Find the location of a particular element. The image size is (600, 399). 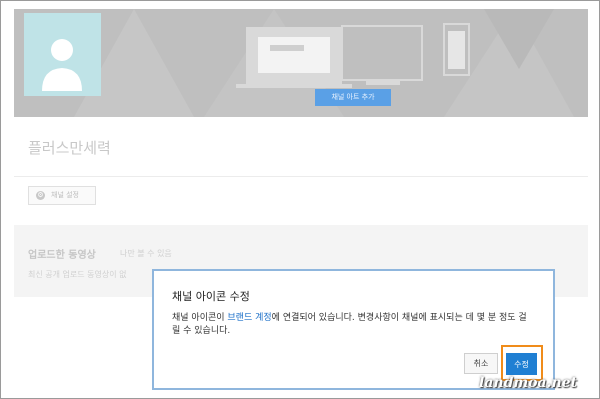

laptop-base is located at coordinates (294, 86).